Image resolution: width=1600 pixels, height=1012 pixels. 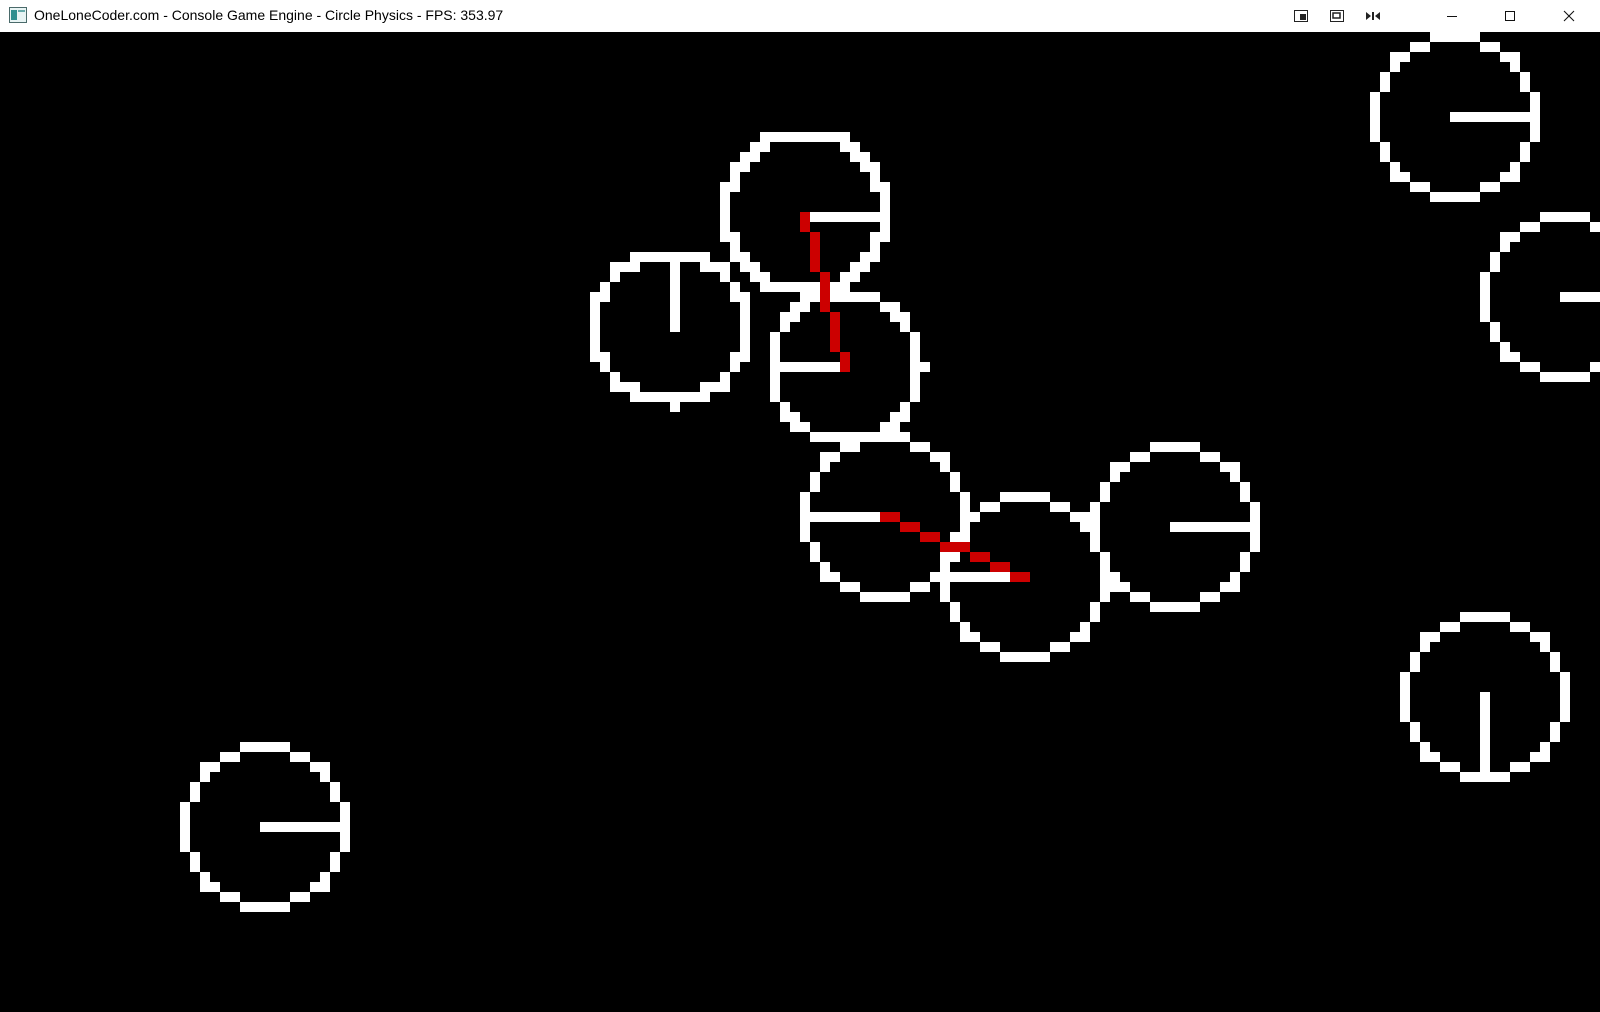 I want to click on media-button, so click(x=1373, y=16).